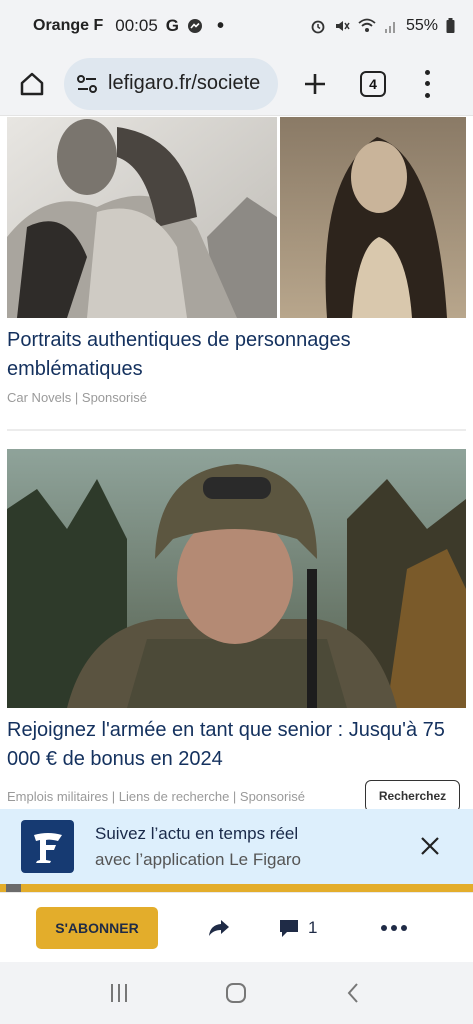 The width and height of the screenshot is (473, 1024). I want to click on article-source: Car Novels | Sponsorisé, so click(77, 397).